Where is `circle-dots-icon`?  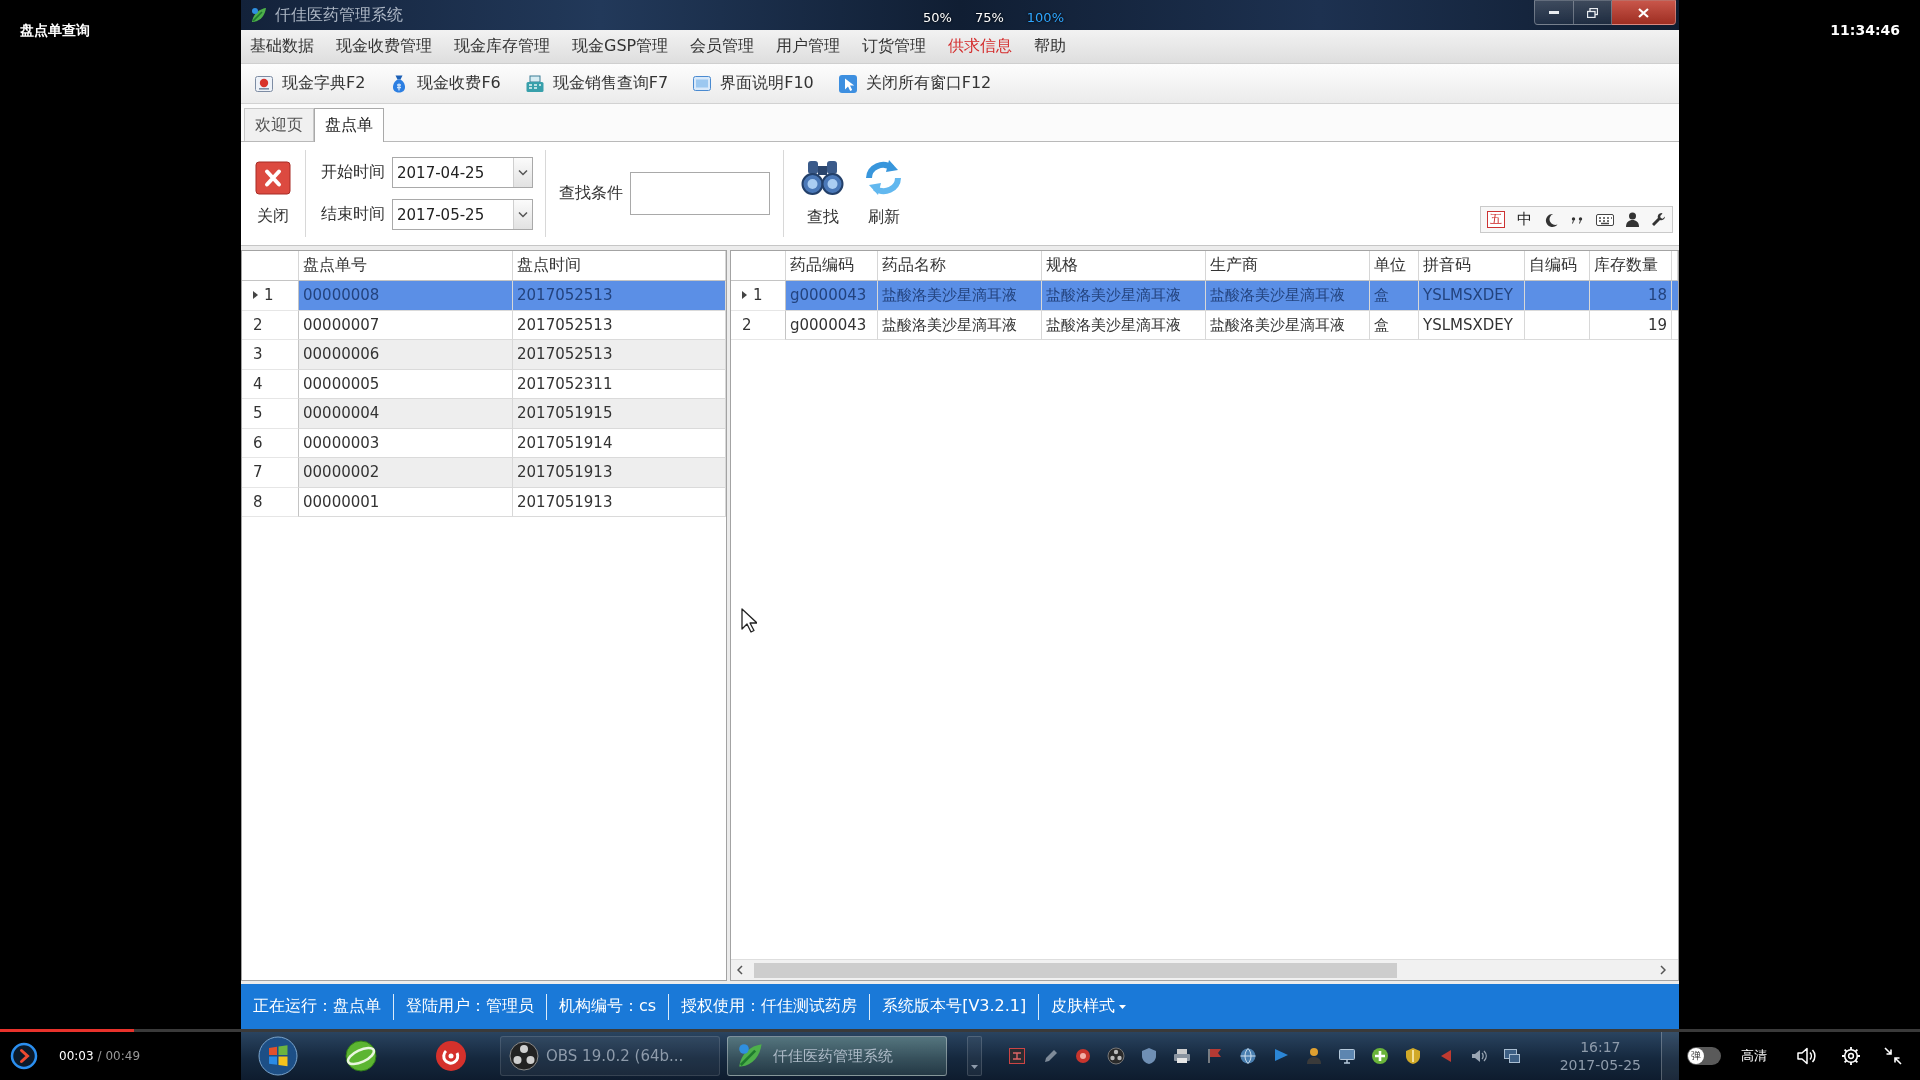
circle-dots-icon is located at coordinates (1116, 1056).